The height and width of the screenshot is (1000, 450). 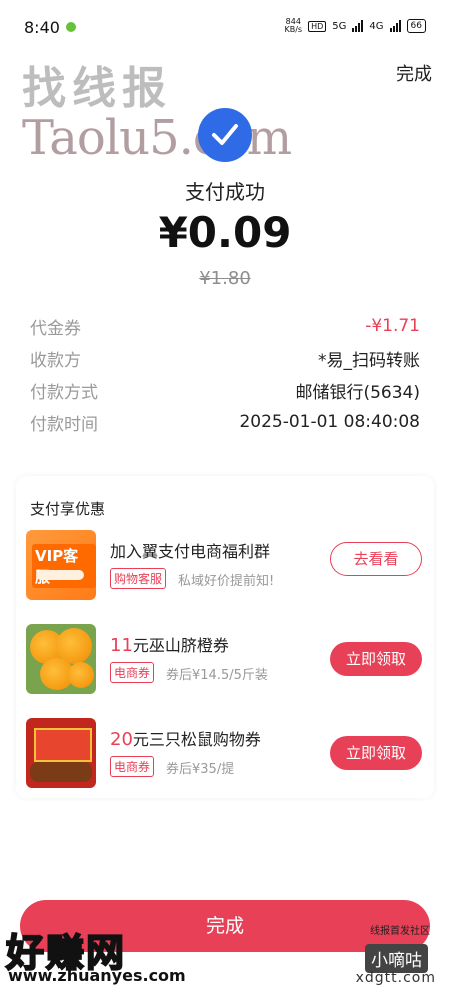 I want to click on success-check-icon, so click(x=225, y=135).